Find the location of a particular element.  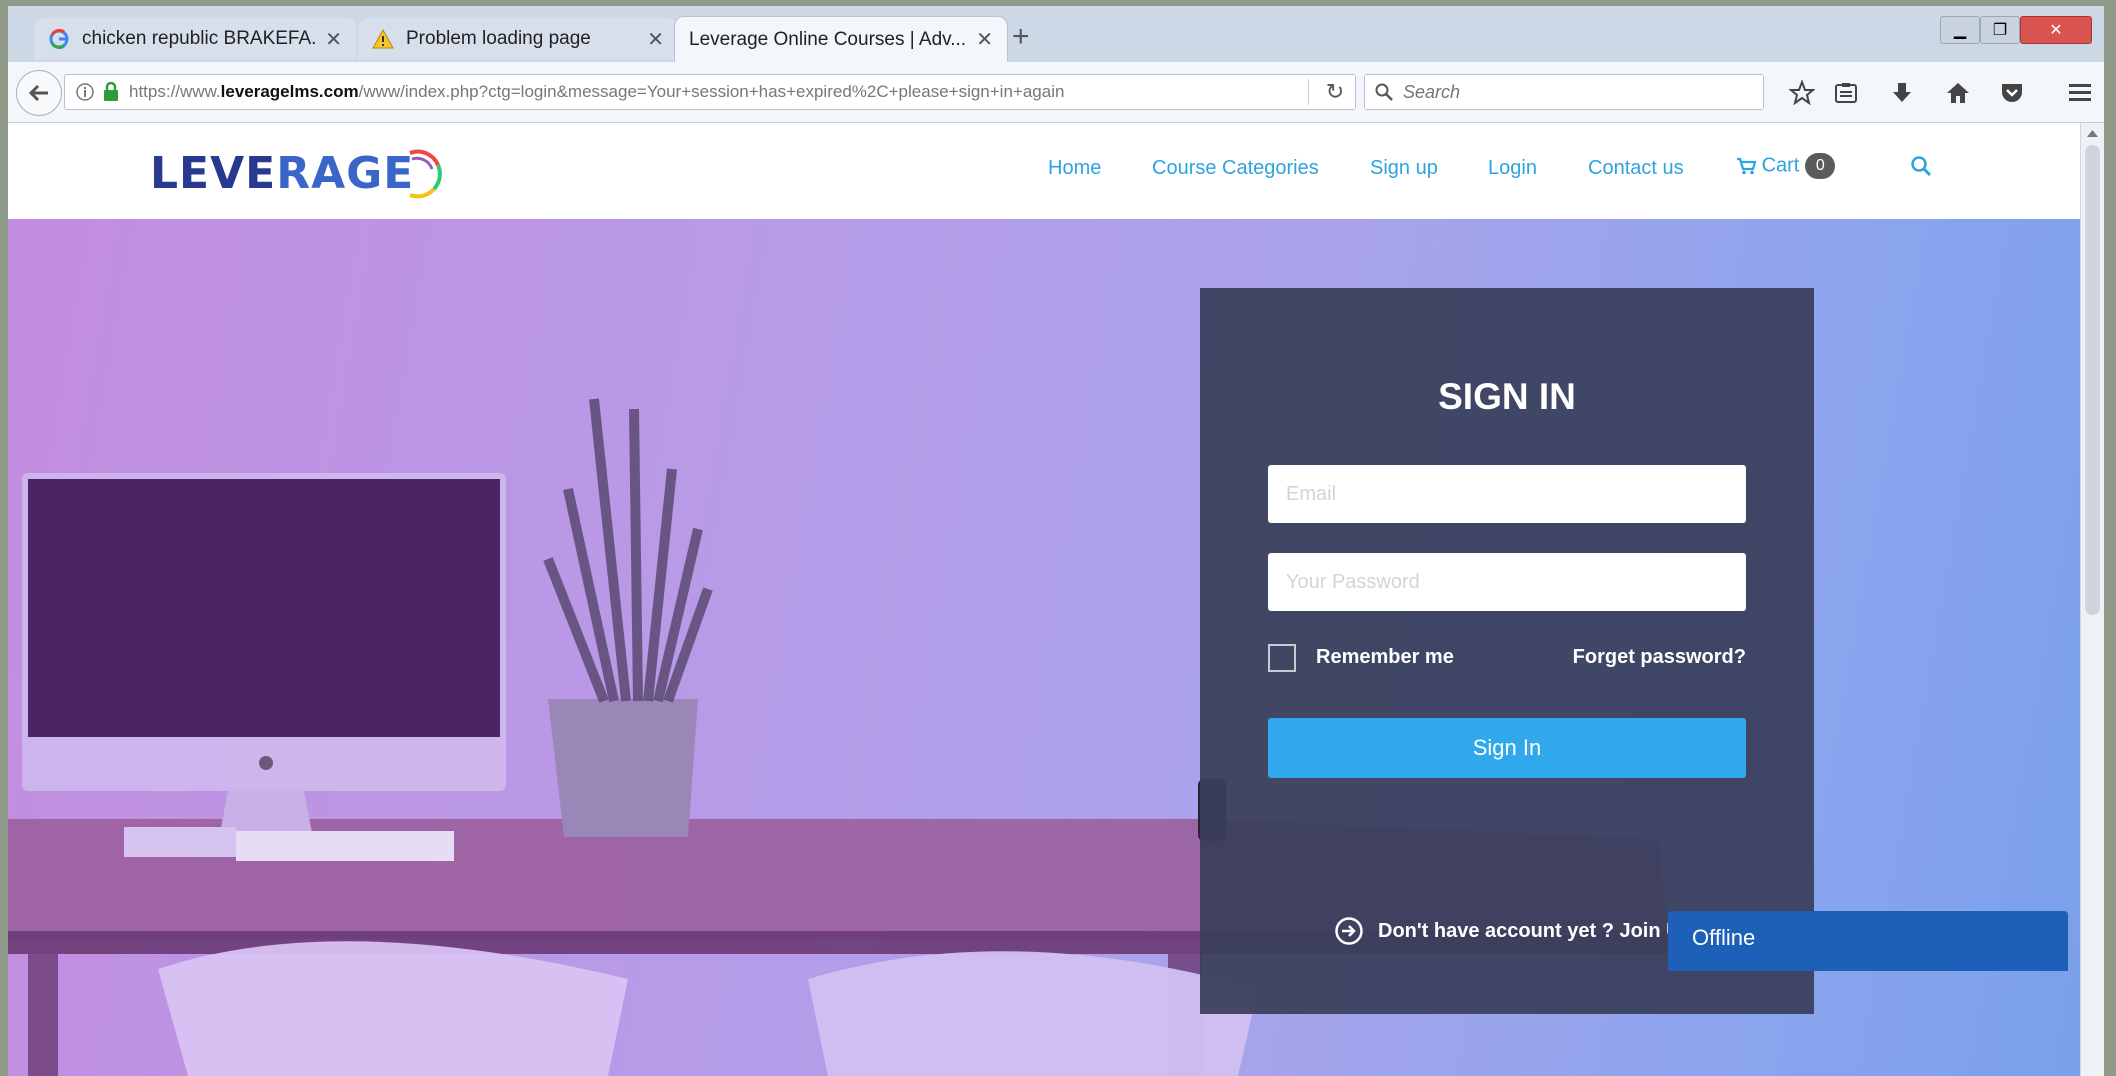

cart-icon is located at coordinates (1747, 166).